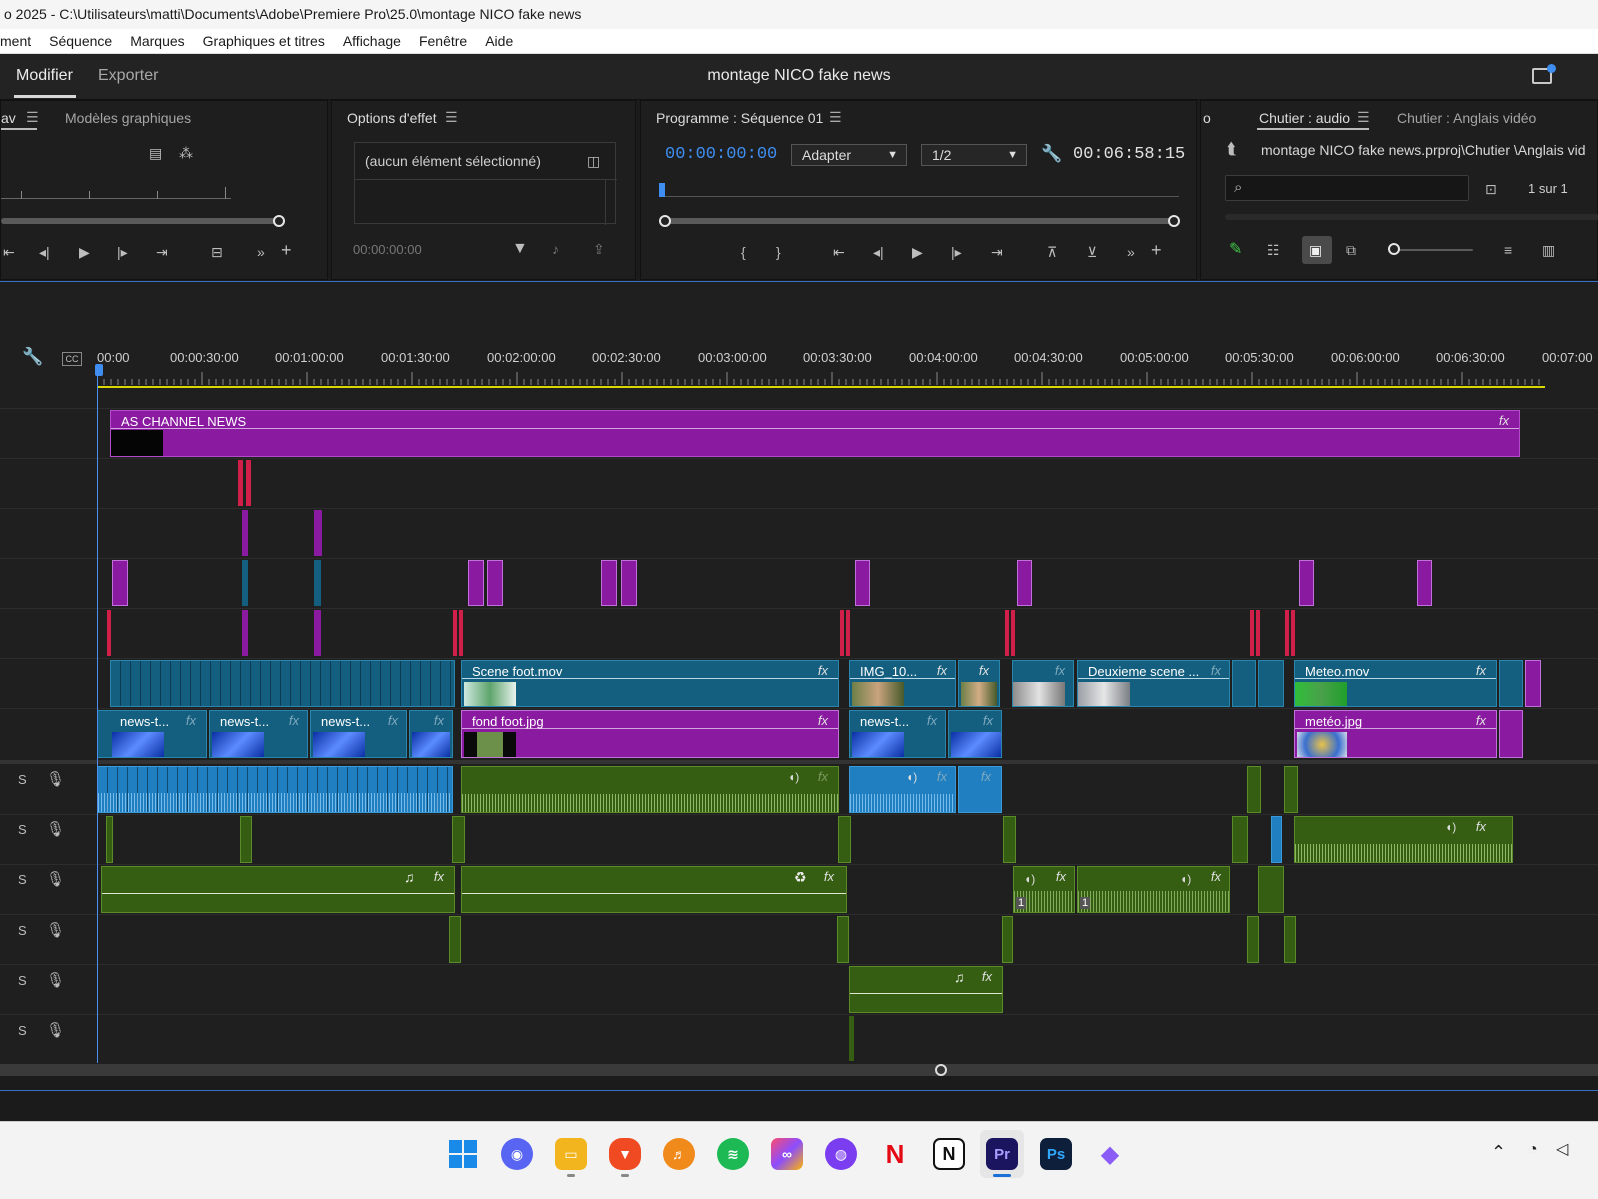  Describe the element at coordinates (1304, 118) in the screenshot. I see `tab-bin-audio: Chutier : audio` at that location.